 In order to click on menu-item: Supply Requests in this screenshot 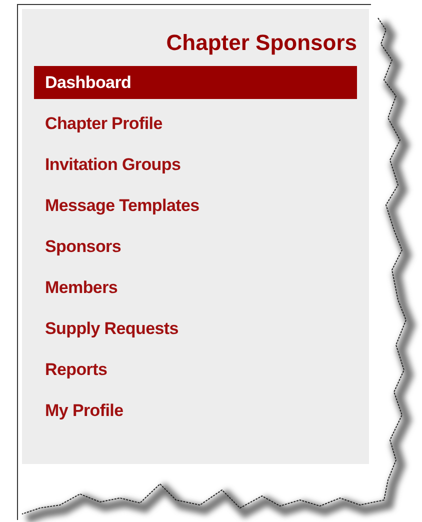, I will do `click(195, 328)`.